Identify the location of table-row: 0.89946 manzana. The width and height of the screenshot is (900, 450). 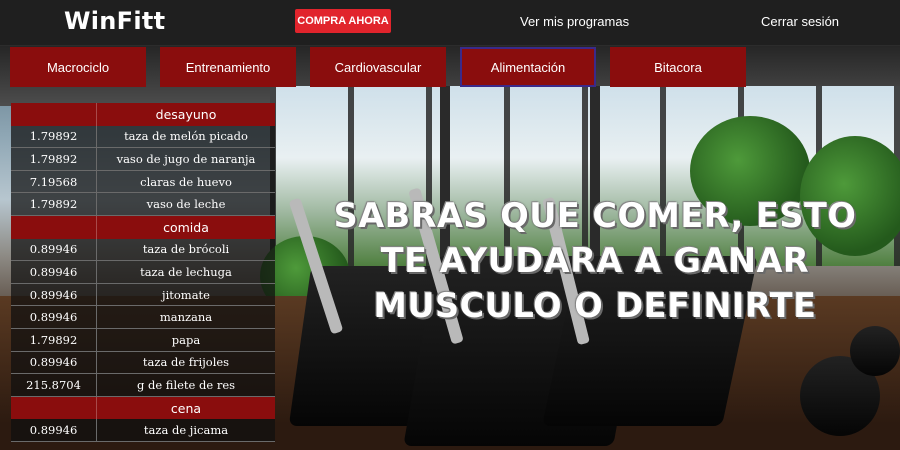
(143, 317).